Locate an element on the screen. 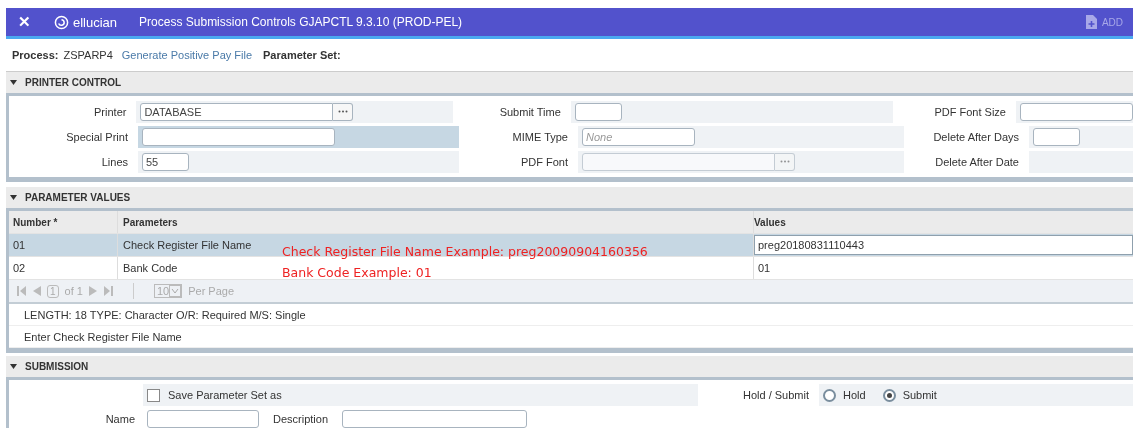 This screenshot has width=1133, height=428. field-label: Special Print is located at coordinates (97, 136).